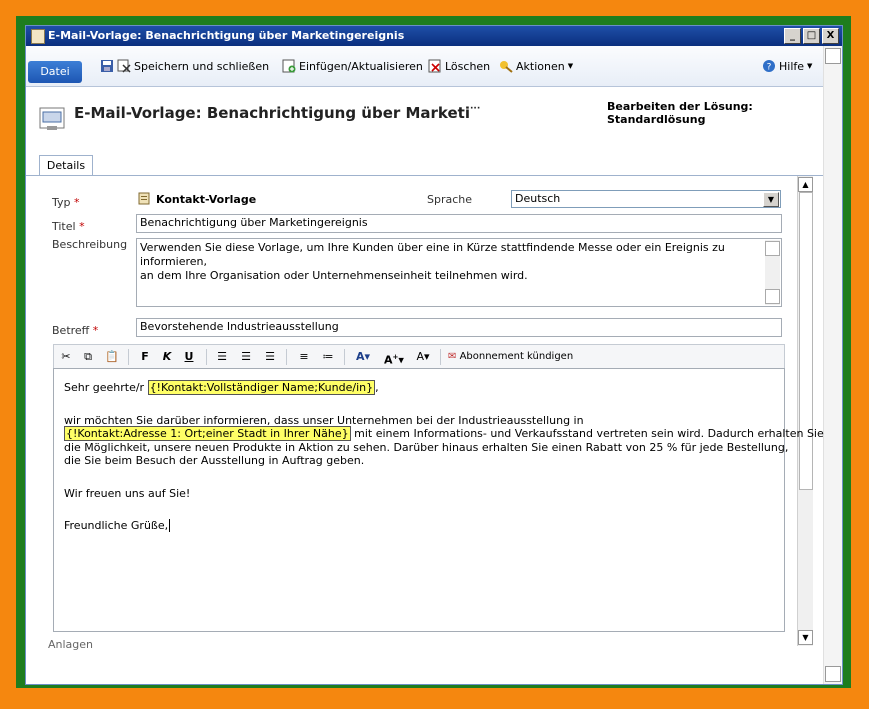  I want to click on language-select: Deutsch ▼, so click(646, 199).